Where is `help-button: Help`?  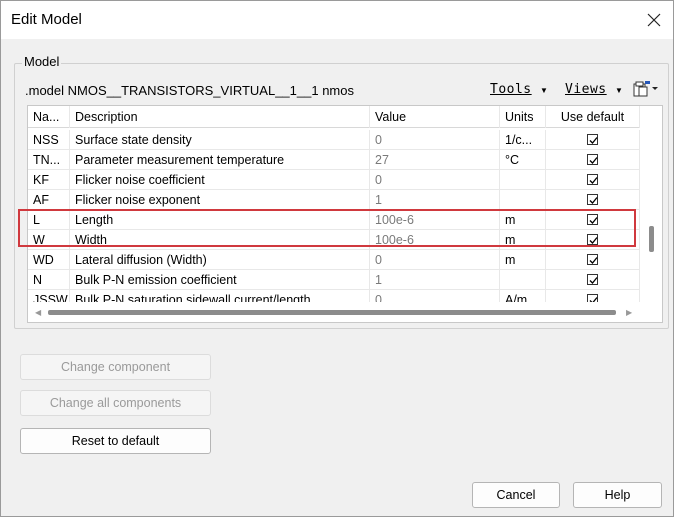
help-button: Help is located at coordinates (617, 495).